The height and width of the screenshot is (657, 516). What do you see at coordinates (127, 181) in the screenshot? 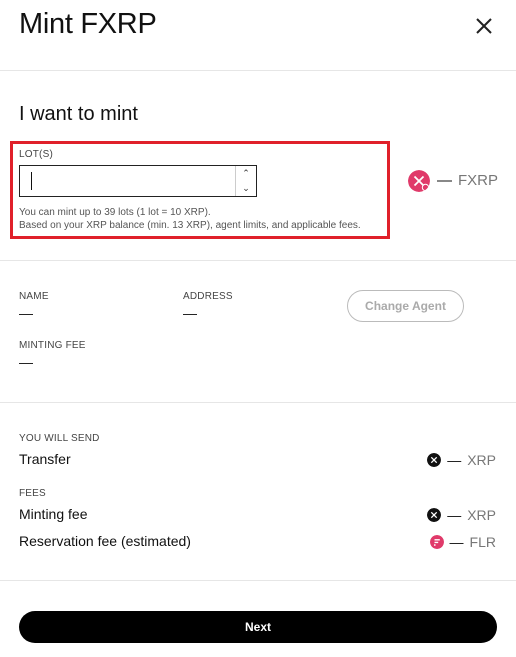
I see `lots-input` at bounding box center [127, 181].